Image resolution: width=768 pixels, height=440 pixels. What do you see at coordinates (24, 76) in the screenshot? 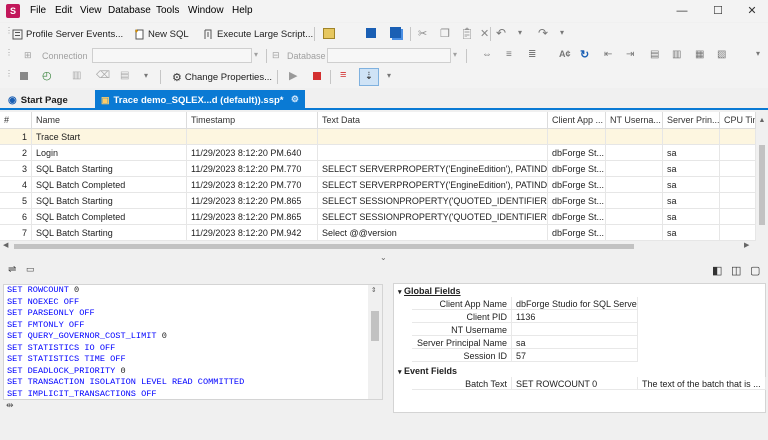
I see `stop-trace-icon` at bounding box center [24, 76].